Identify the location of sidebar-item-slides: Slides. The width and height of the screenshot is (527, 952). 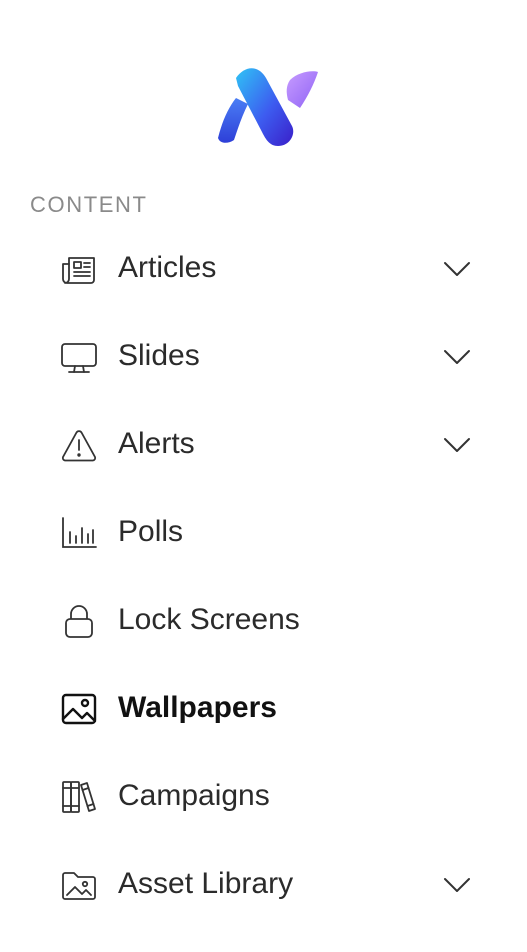
(263, 356).